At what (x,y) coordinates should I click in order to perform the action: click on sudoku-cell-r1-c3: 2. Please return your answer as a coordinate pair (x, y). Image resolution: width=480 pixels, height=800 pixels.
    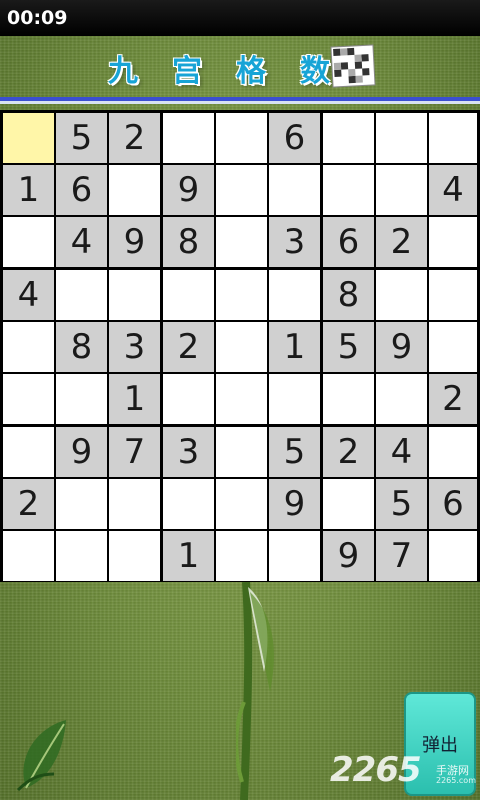
    Looking at the image, I should click on (134, 138).